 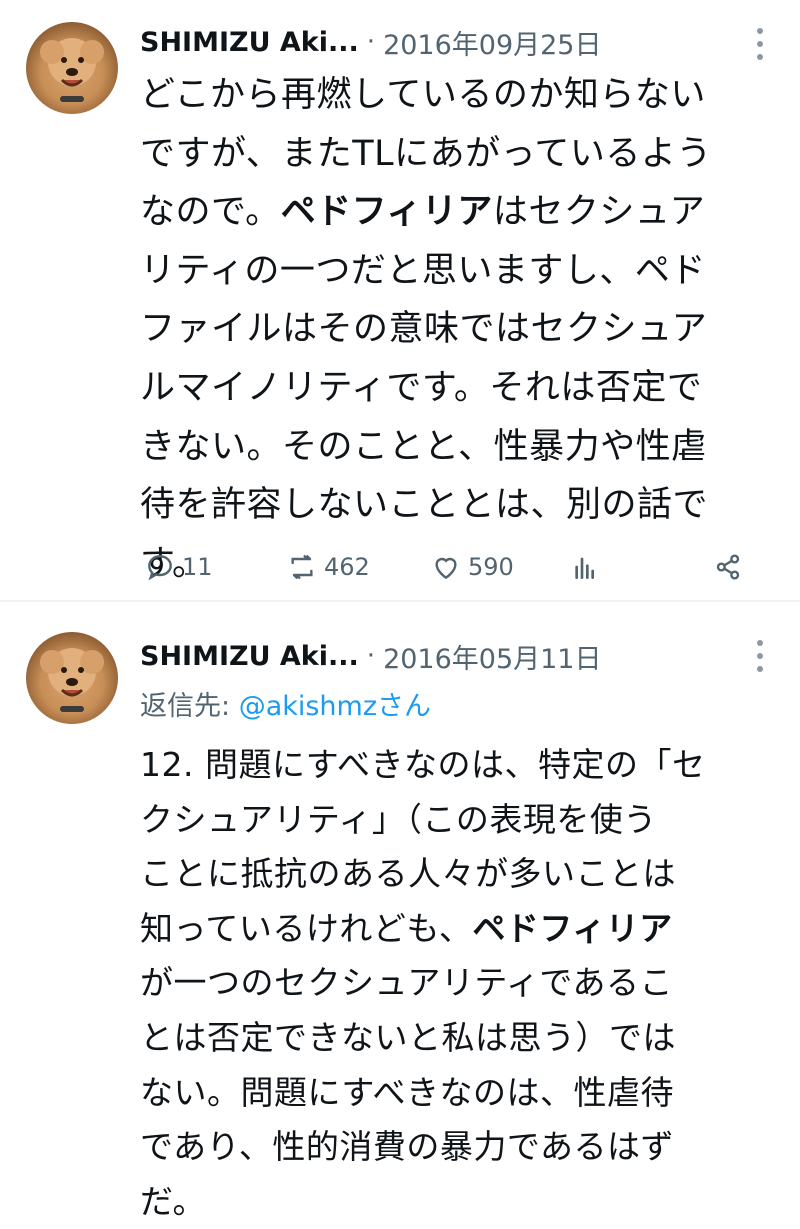 I want to click on tweet-text-line: ない。問題にすべきなのは、性虐待, so click(x=407, y=1092).